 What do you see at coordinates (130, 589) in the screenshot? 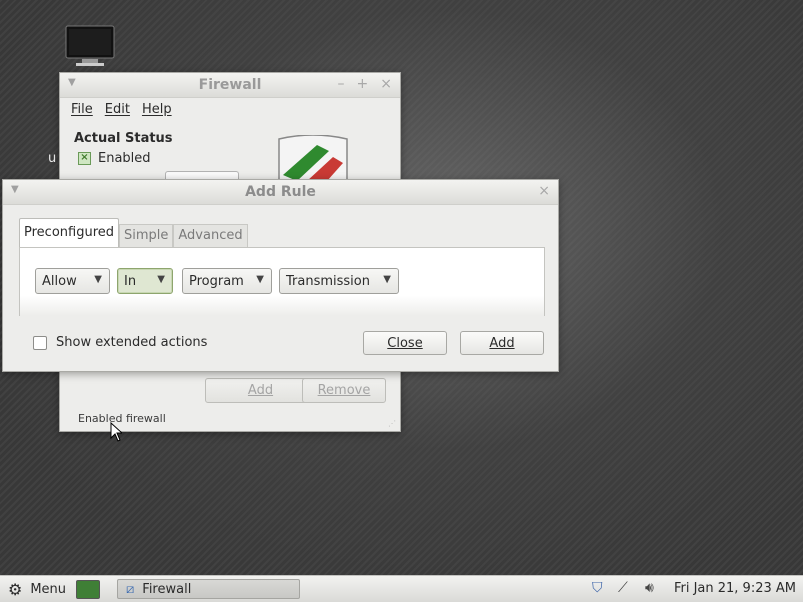
I see `firewall-task-icon: ⧄` at bounding box center [130, 589].